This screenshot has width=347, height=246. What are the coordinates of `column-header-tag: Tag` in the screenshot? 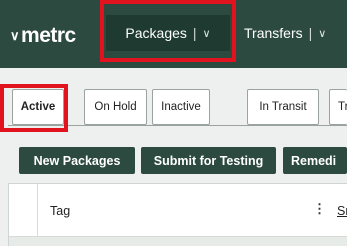 It's located at (60, 211).